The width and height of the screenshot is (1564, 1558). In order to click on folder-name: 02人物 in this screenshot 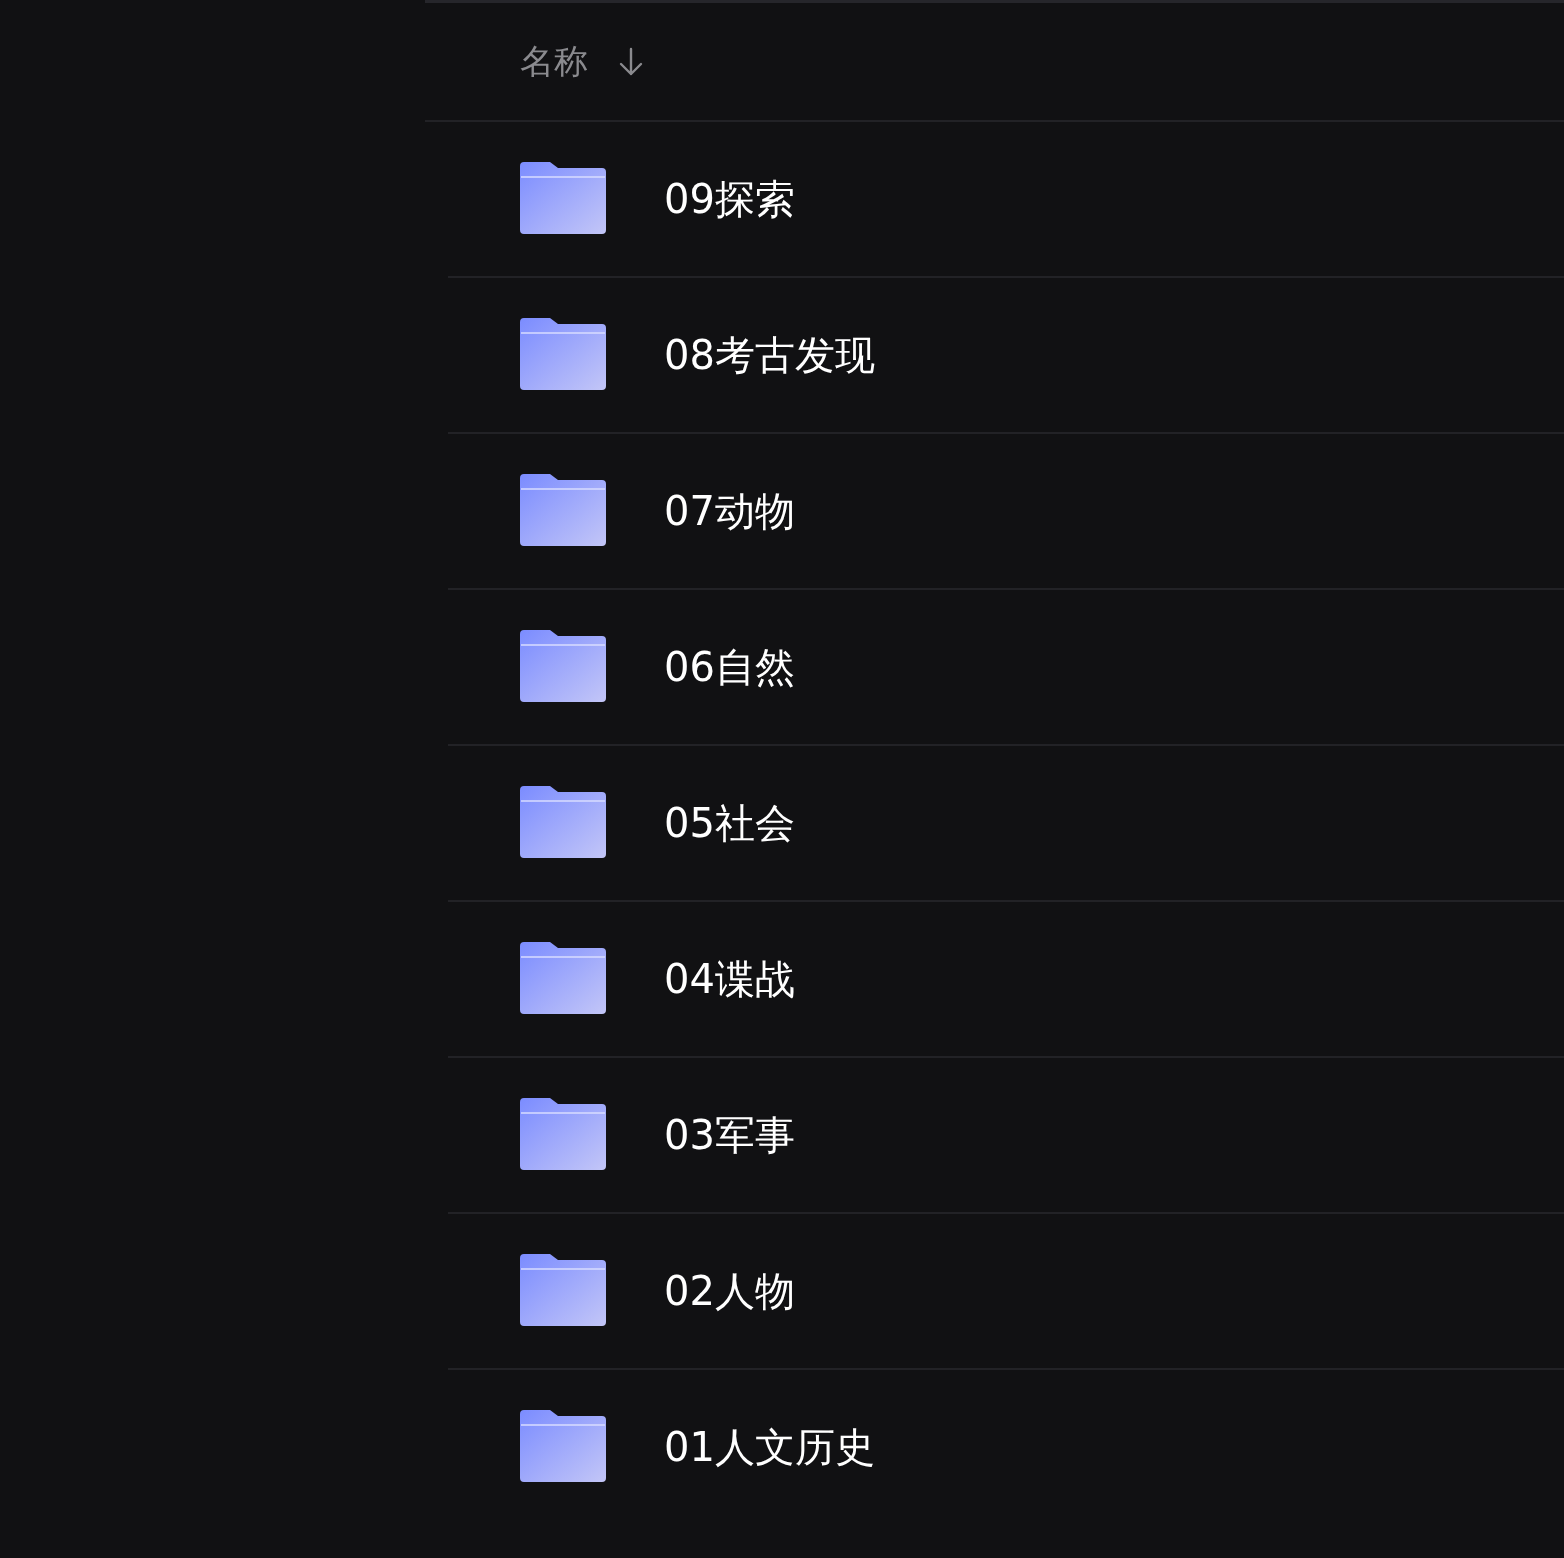, I will do `click(729, 1291)`.